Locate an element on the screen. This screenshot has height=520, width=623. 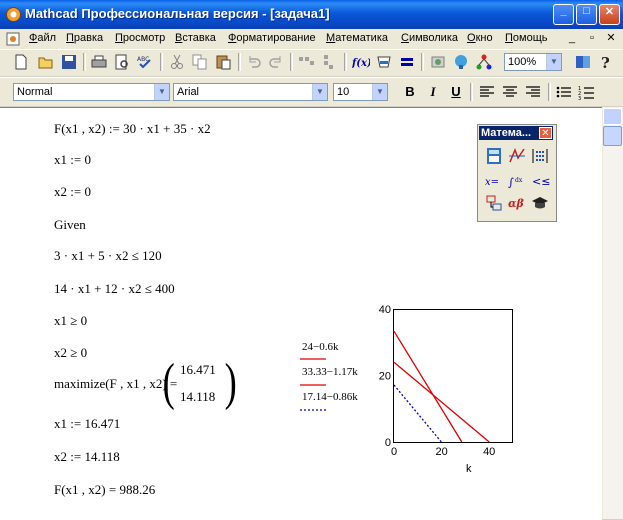
doc-close-button: ✕ is located at coordinates (611, 38).